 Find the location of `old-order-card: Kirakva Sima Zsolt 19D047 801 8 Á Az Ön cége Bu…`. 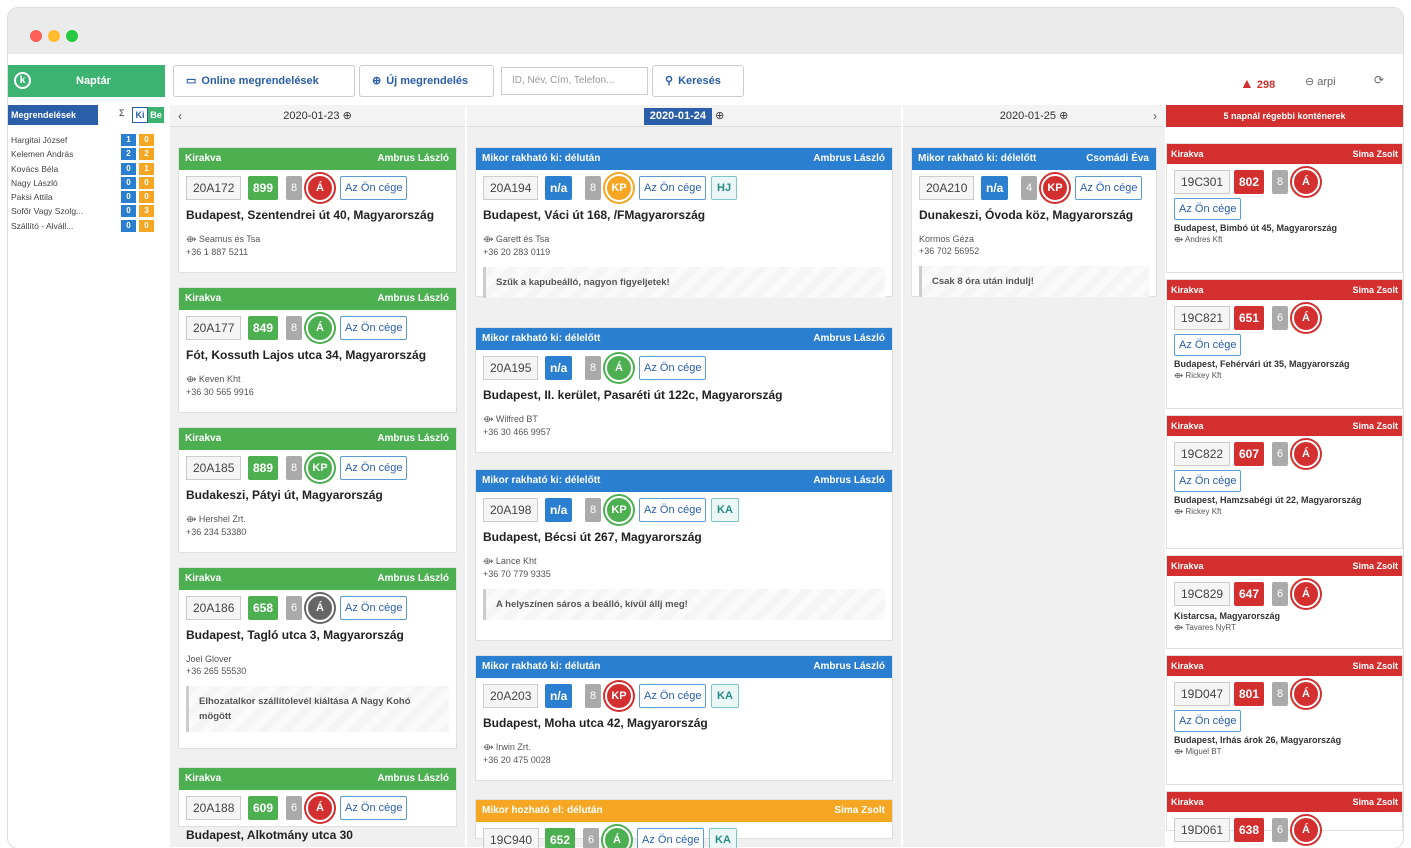

old-order-card: Kirakva Sima Zsolt 19D047 801 8 Á Az Ön cége Bu… is located at coordinates (1284, 720).